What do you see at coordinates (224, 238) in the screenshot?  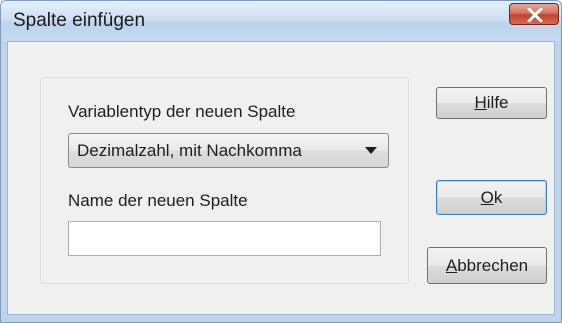 I see `column-name-input` at bounding box center [224, 238].